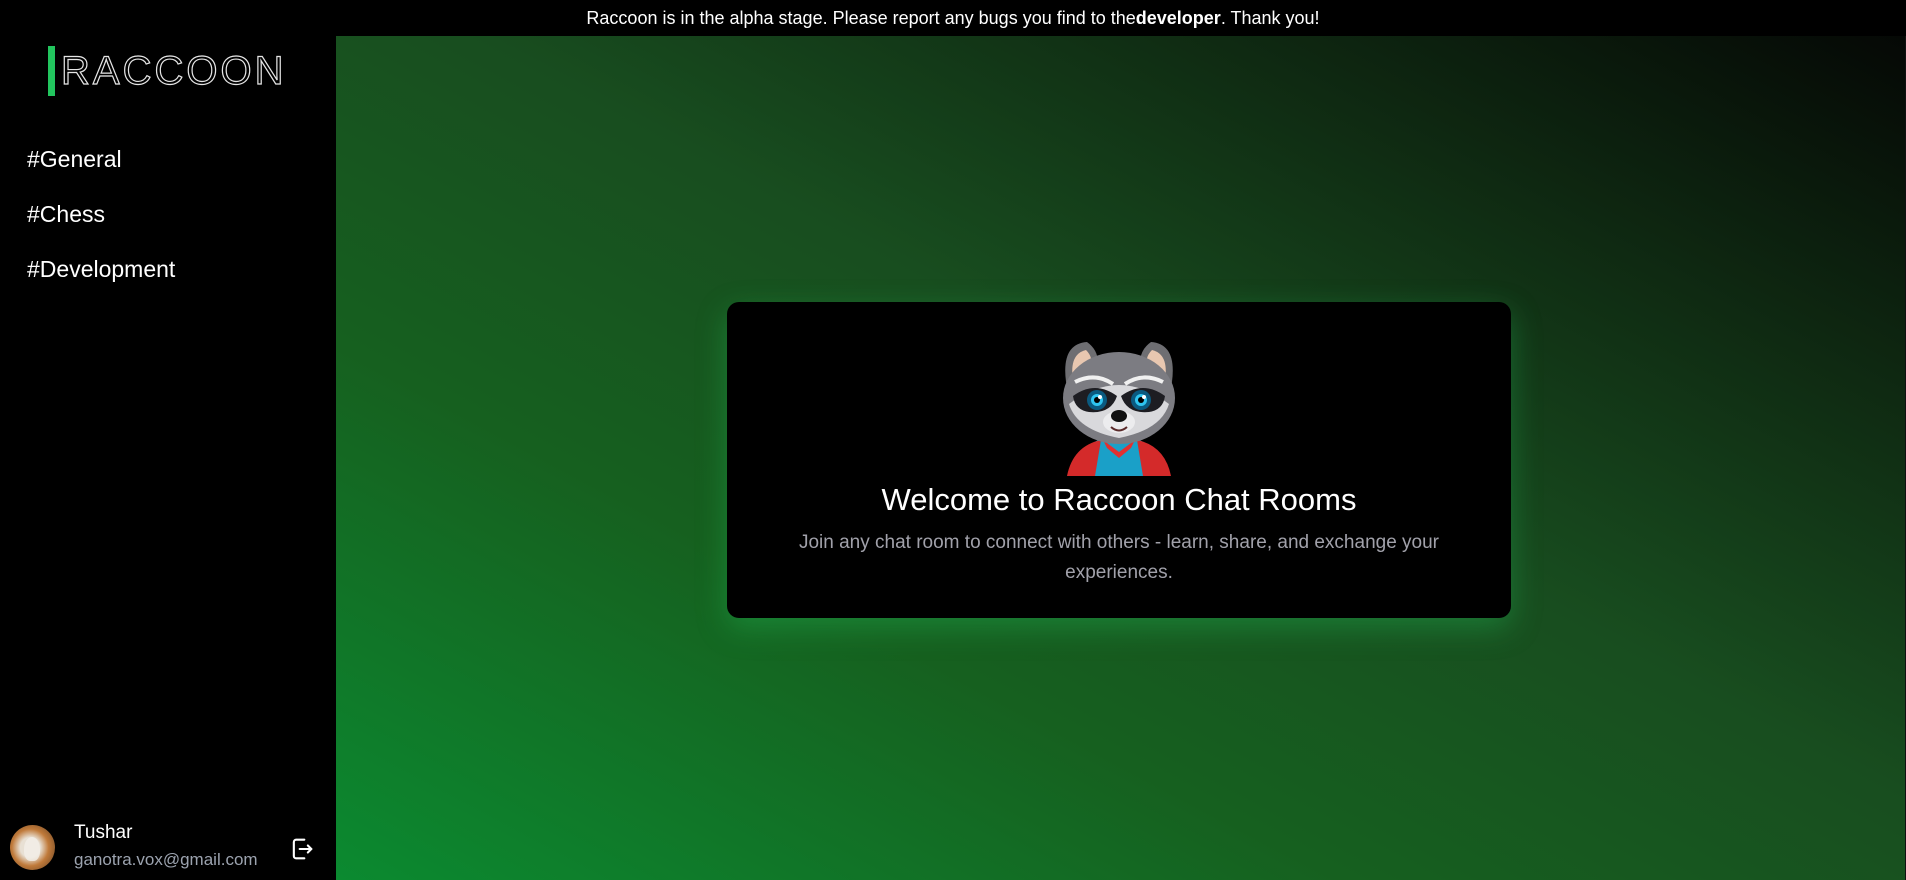 The image size is (1906, 880). I want to click on banner-text-after: . Thank you!, so click(1270, 17).